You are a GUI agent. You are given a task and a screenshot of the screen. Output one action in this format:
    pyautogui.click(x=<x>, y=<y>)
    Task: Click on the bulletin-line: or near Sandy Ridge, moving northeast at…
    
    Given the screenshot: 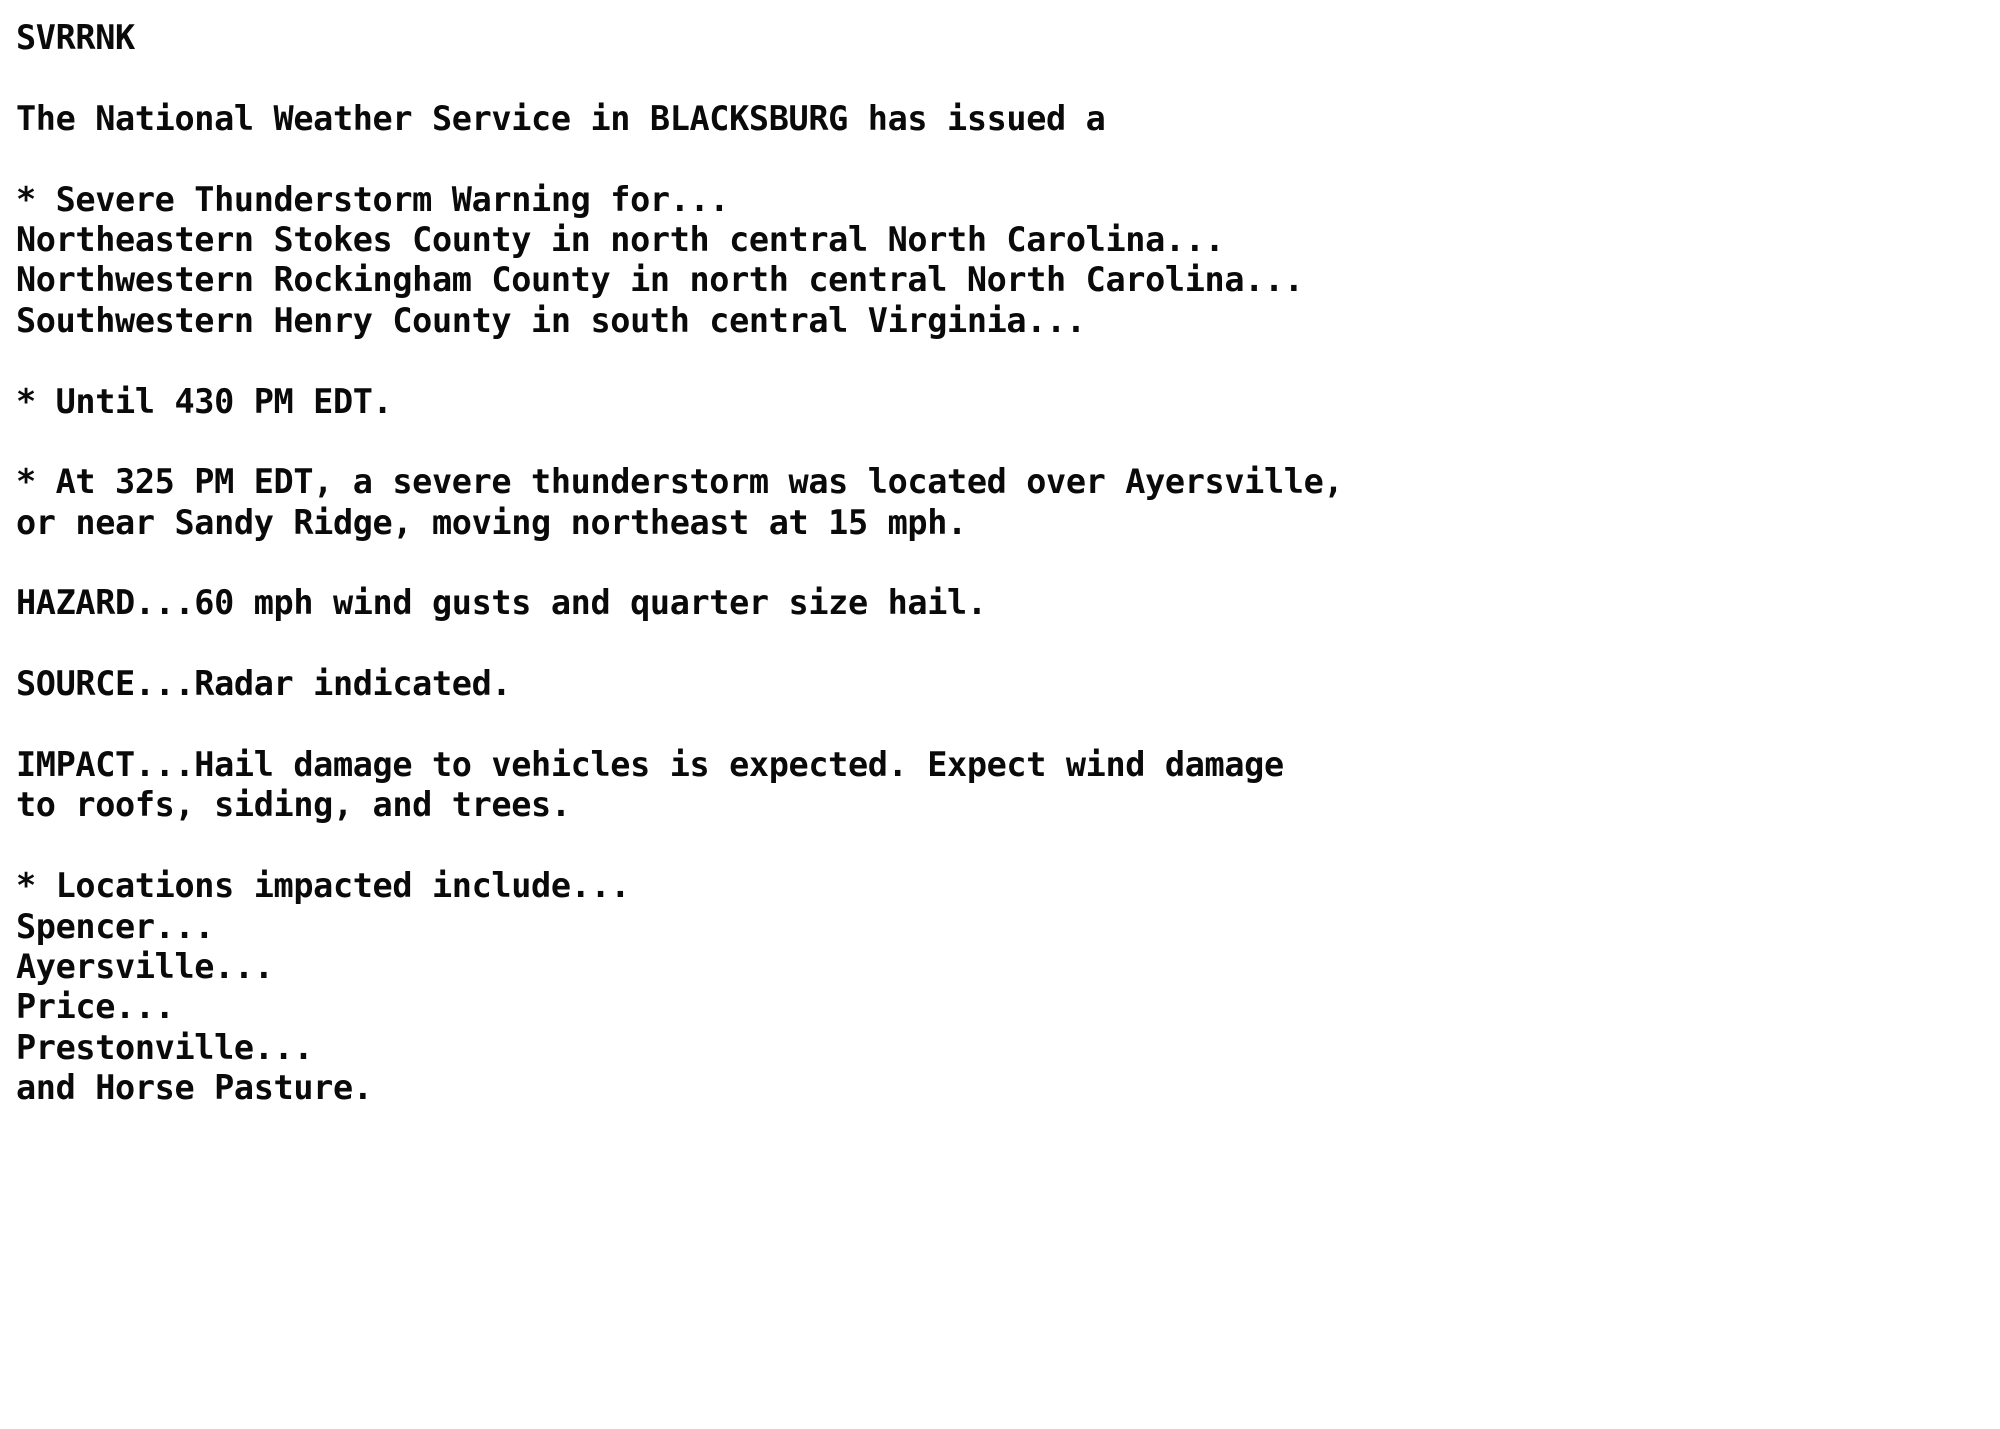 What is the action you would take?
    pyautogui.click(x=491, y=522)
    